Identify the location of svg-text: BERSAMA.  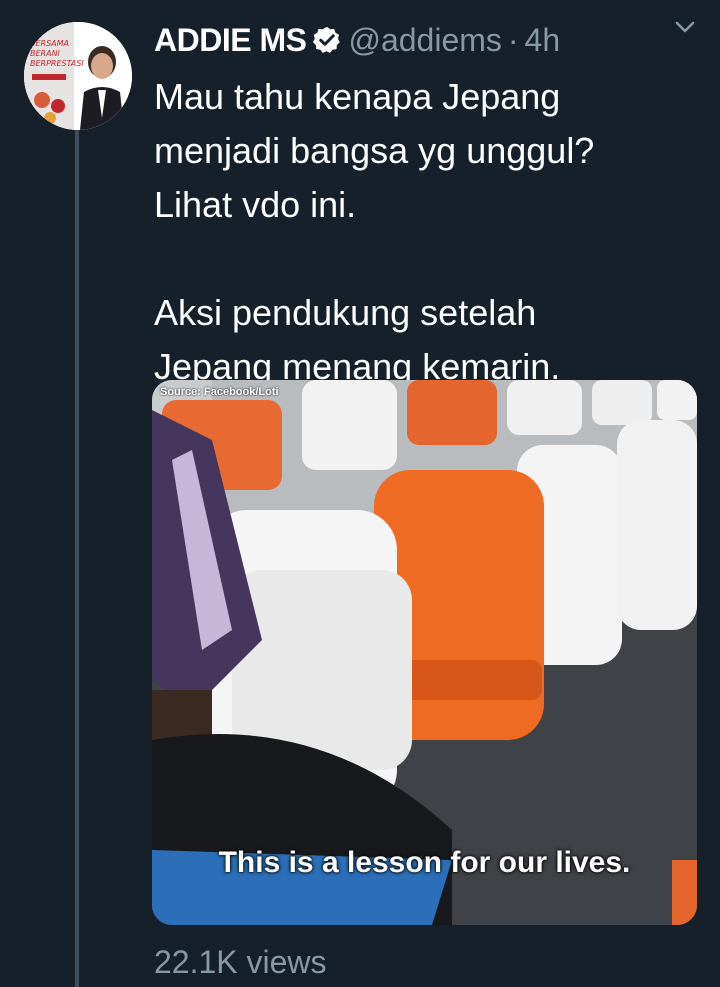
(49, 43).